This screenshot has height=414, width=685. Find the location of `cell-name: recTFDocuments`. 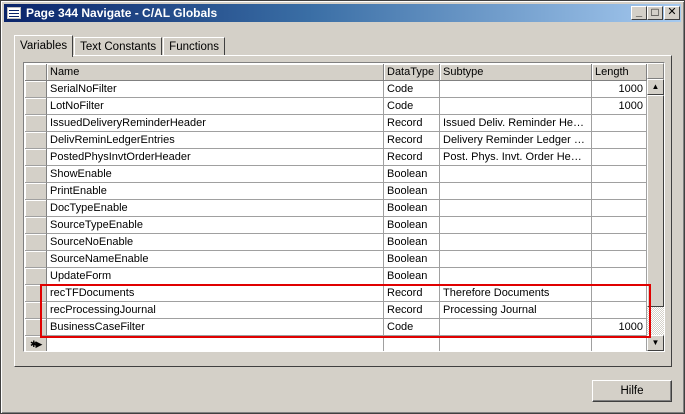

cell-name: recTFDocuments is located at coordinates (215, 293).